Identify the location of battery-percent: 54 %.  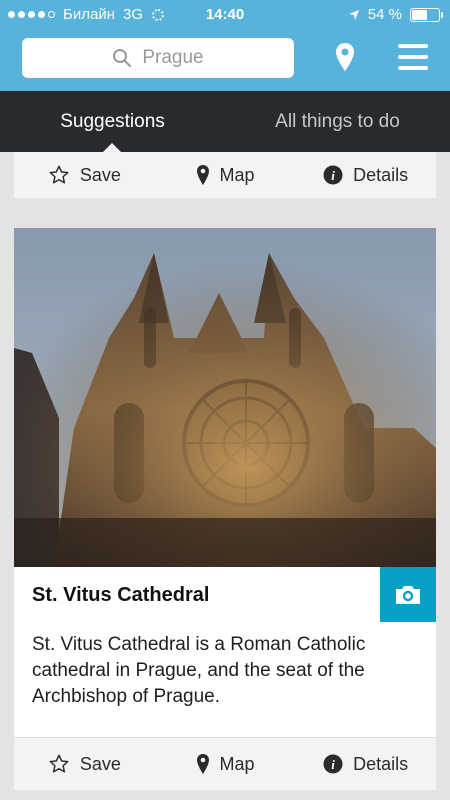
(384, 14).